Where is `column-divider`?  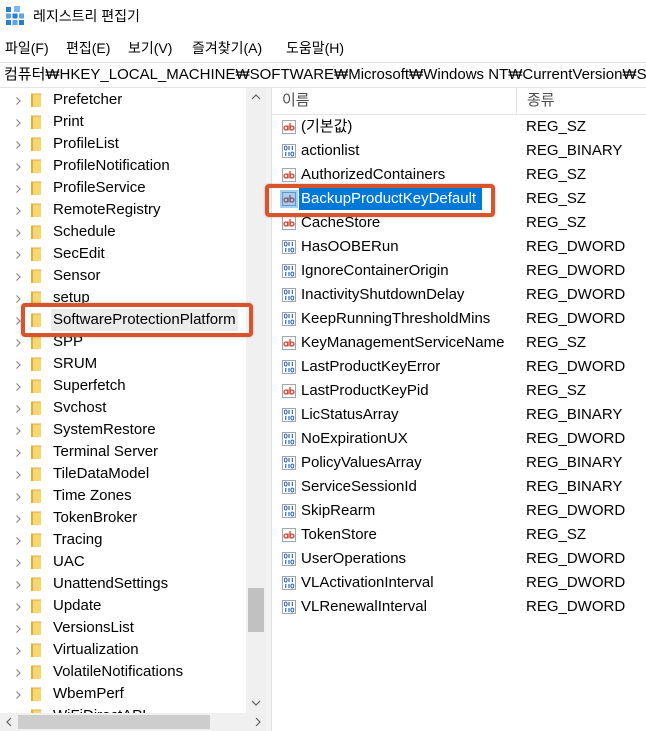 column-divider is located at coordinates (516, 101).